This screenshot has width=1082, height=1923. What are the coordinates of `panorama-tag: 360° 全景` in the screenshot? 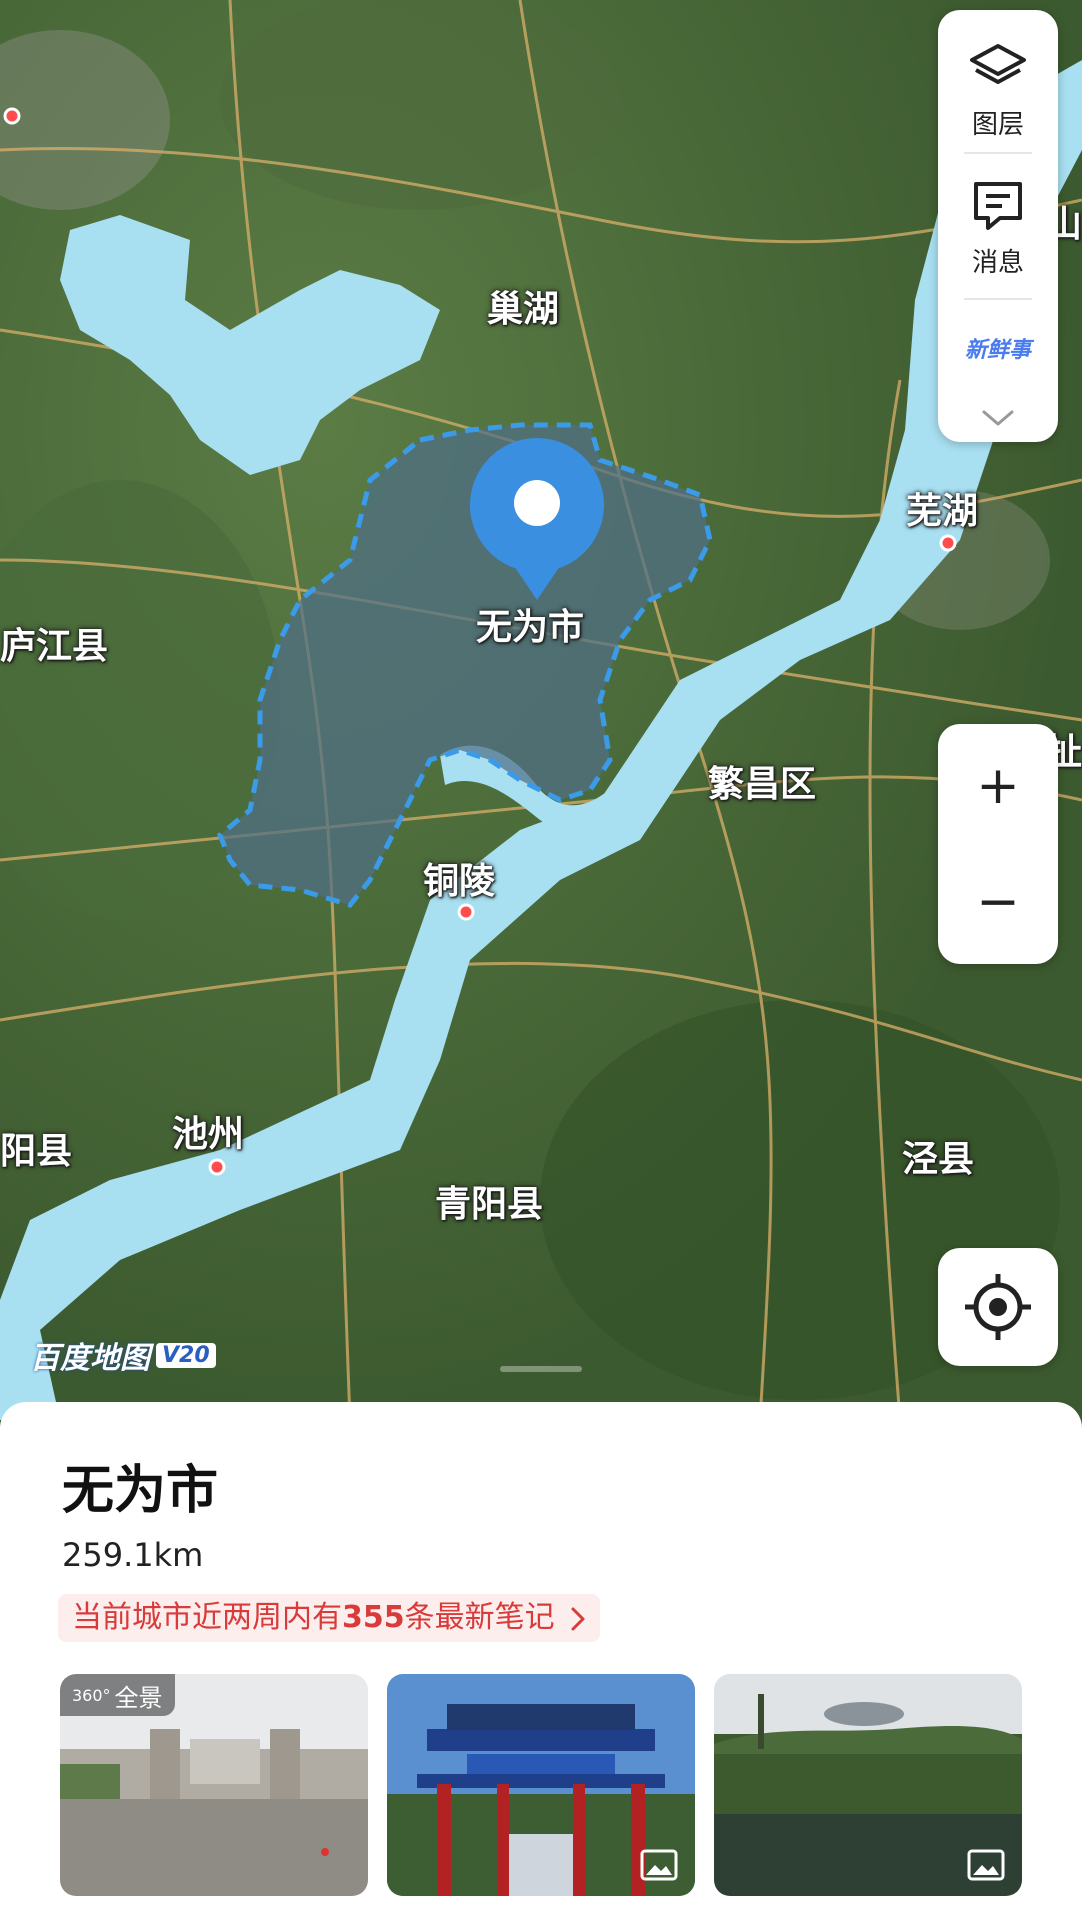 It's located at (117, 1695).